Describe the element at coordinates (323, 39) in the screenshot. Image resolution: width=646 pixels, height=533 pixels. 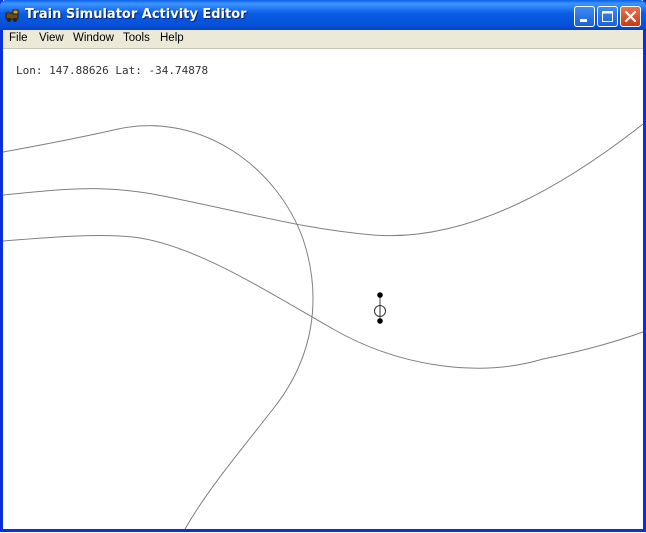
I see `menu-bar: File View Window Tools Help` at that location.